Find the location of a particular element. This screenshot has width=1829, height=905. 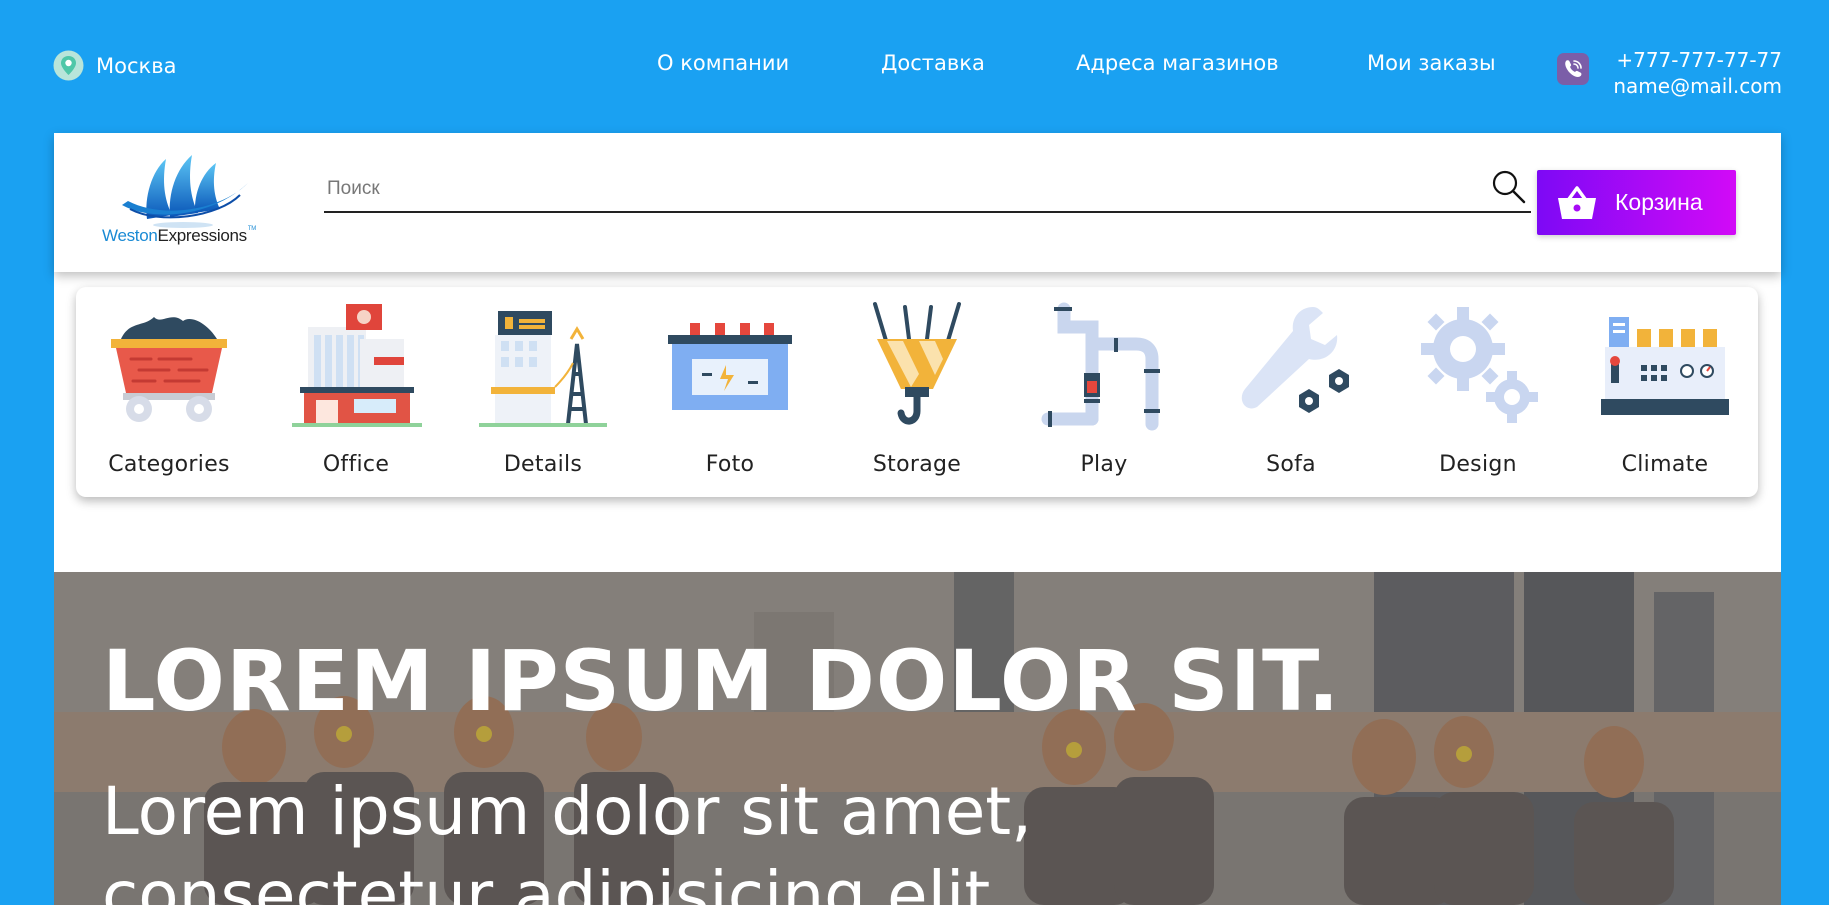

nav-link-about: О компании is located at coordinates (723, 63).